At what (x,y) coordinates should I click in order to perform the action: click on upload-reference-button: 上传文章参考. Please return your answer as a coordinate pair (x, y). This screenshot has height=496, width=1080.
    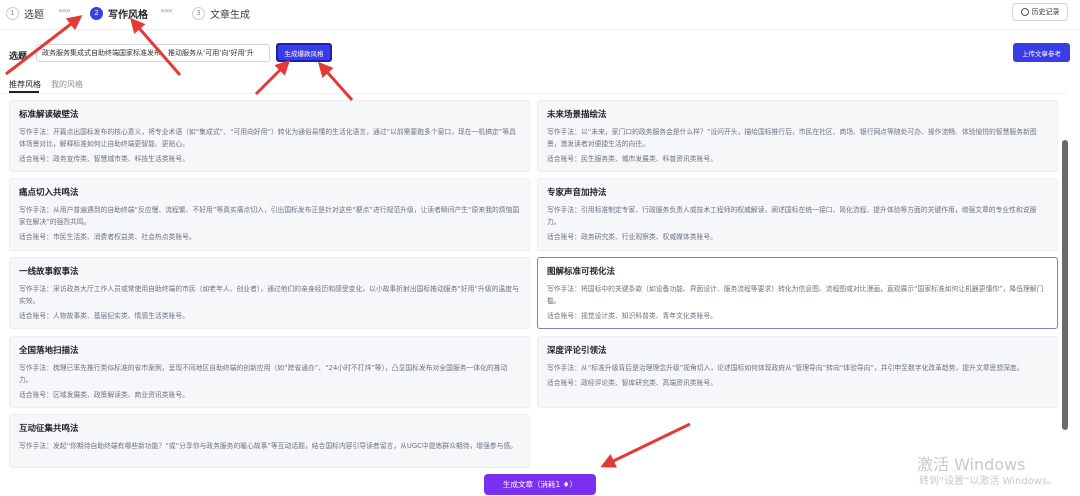
    Looking at the image, I should click on (1041, 52).